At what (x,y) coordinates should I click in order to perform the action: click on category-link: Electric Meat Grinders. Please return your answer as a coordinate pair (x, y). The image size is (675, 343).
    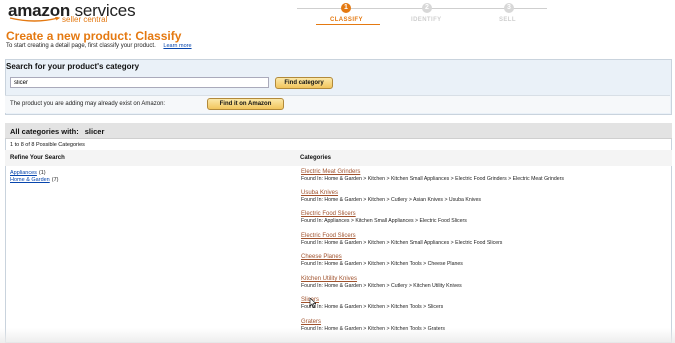
    Looking at the image, I should click on (432, 172).